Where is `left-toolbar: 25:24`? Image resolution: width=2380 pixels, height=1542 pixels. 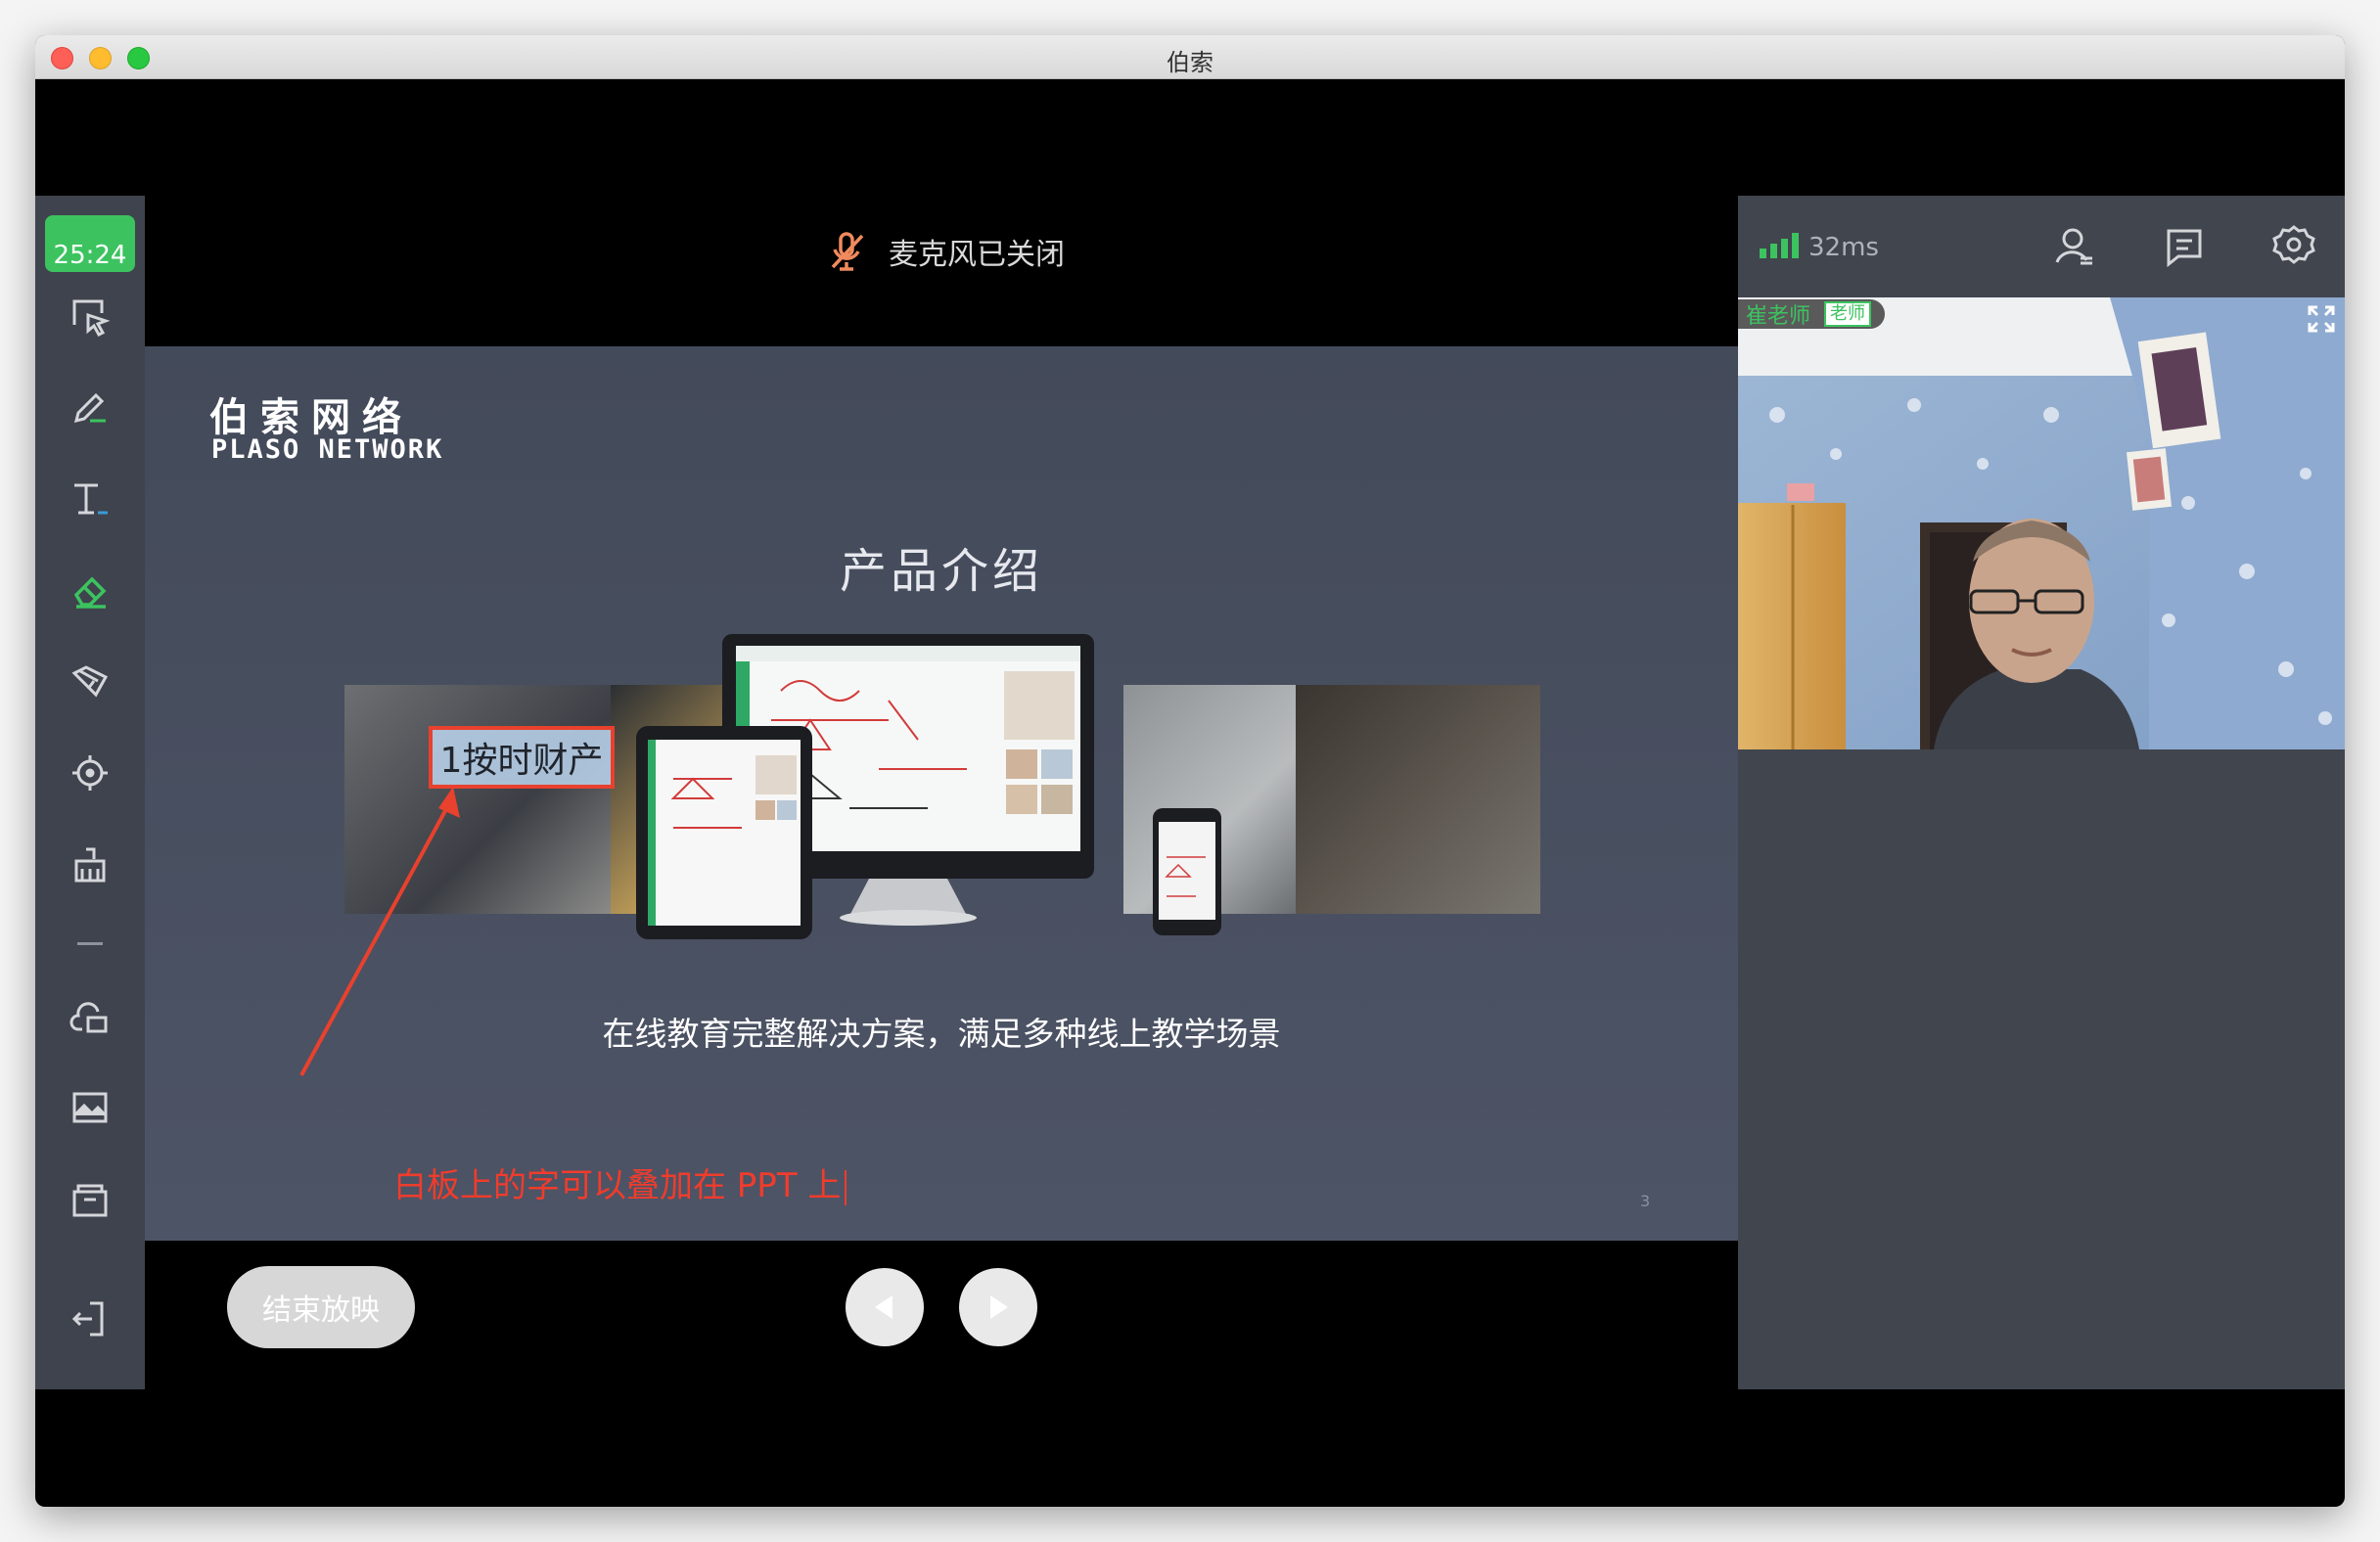 left-toolbar: 25:24 is located at coordinates (90, 792).